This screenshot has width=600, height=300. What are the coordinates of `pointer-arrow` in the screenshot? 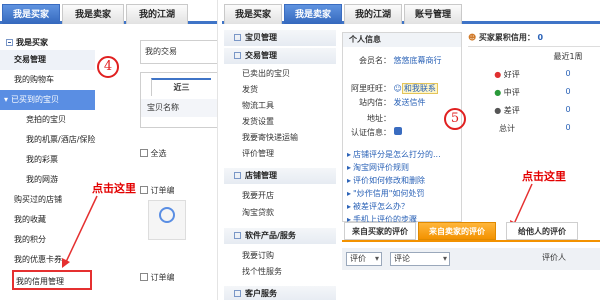 It's located at (80, 231).